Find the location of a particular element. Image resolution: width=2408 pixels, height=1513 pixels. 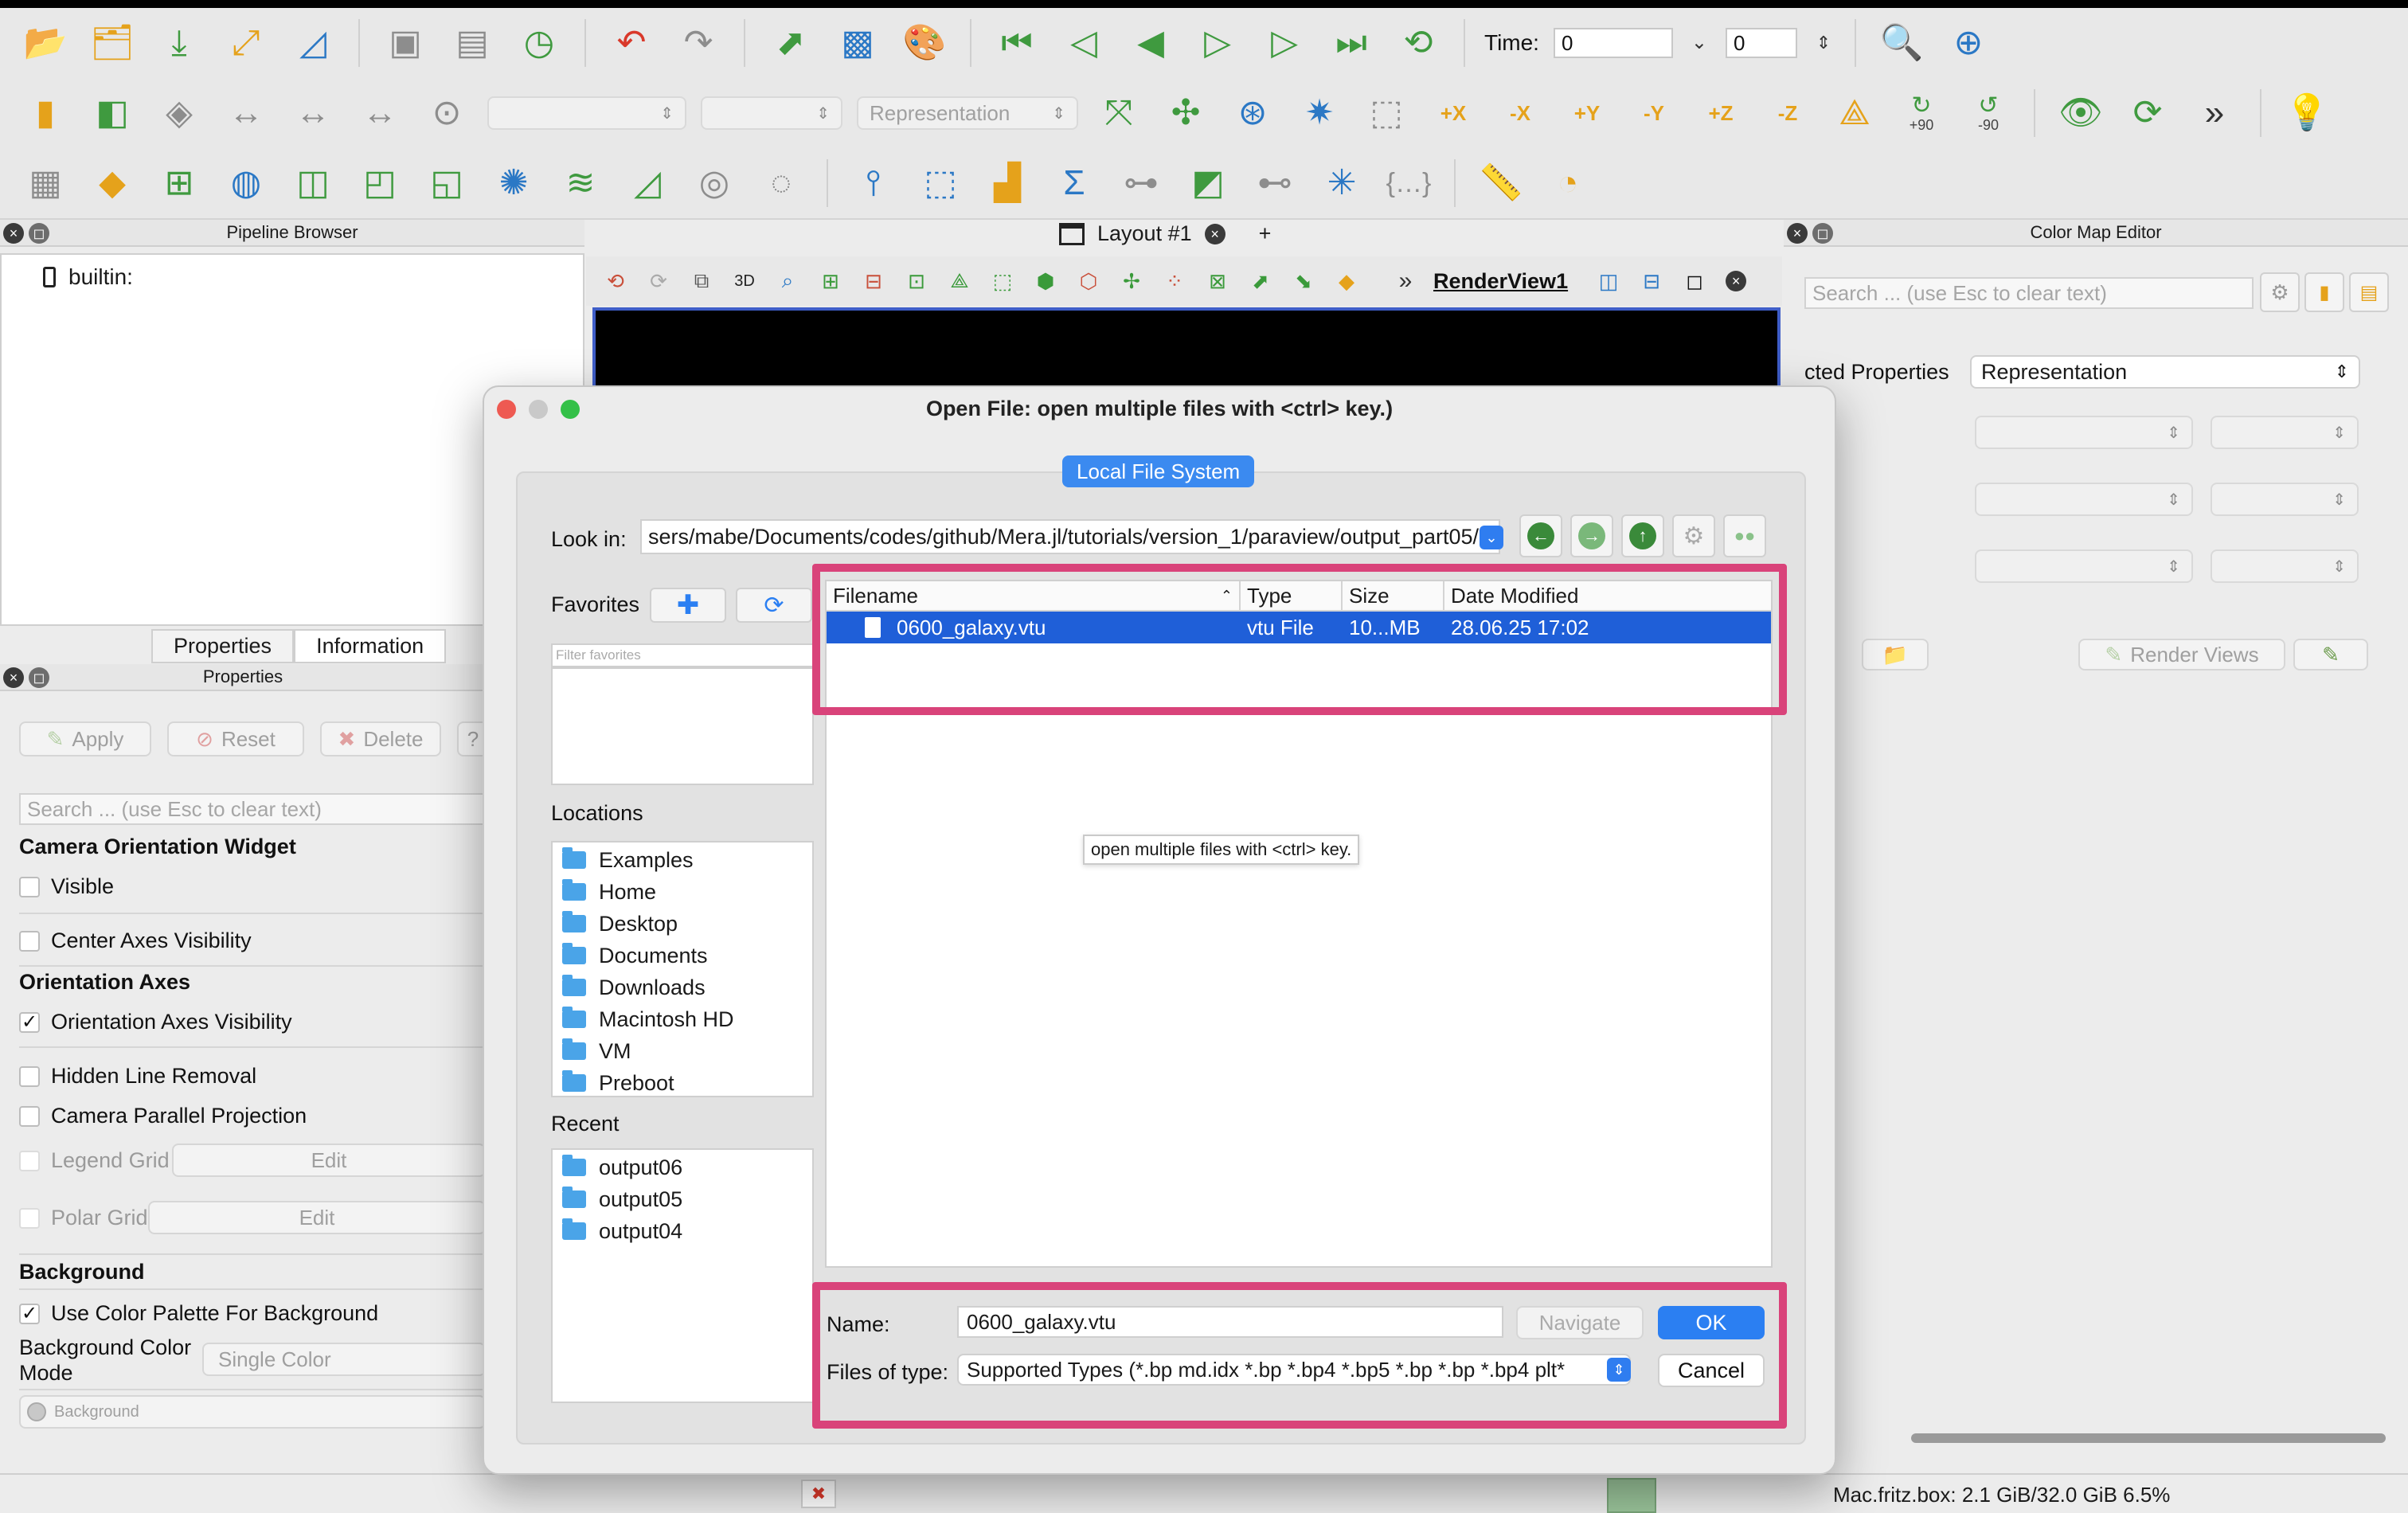

camera-undo-icon: ⬈ is located at coordinates (790, 43).